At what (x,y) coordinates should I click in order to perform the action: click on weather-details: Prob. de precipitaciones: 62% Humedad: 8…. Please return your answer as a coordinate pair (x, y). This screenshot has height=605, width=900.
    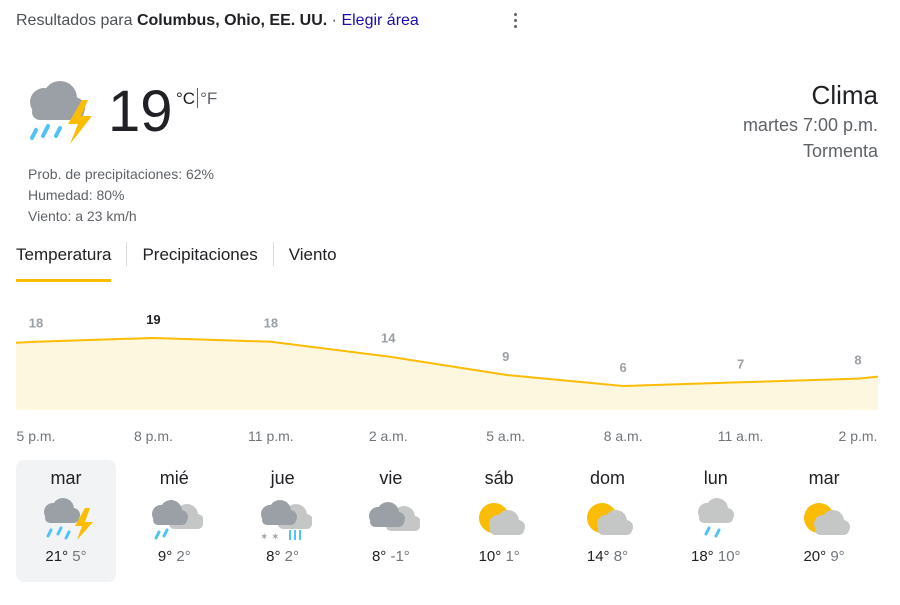
    Looking at the image, I should click on (121, 195).